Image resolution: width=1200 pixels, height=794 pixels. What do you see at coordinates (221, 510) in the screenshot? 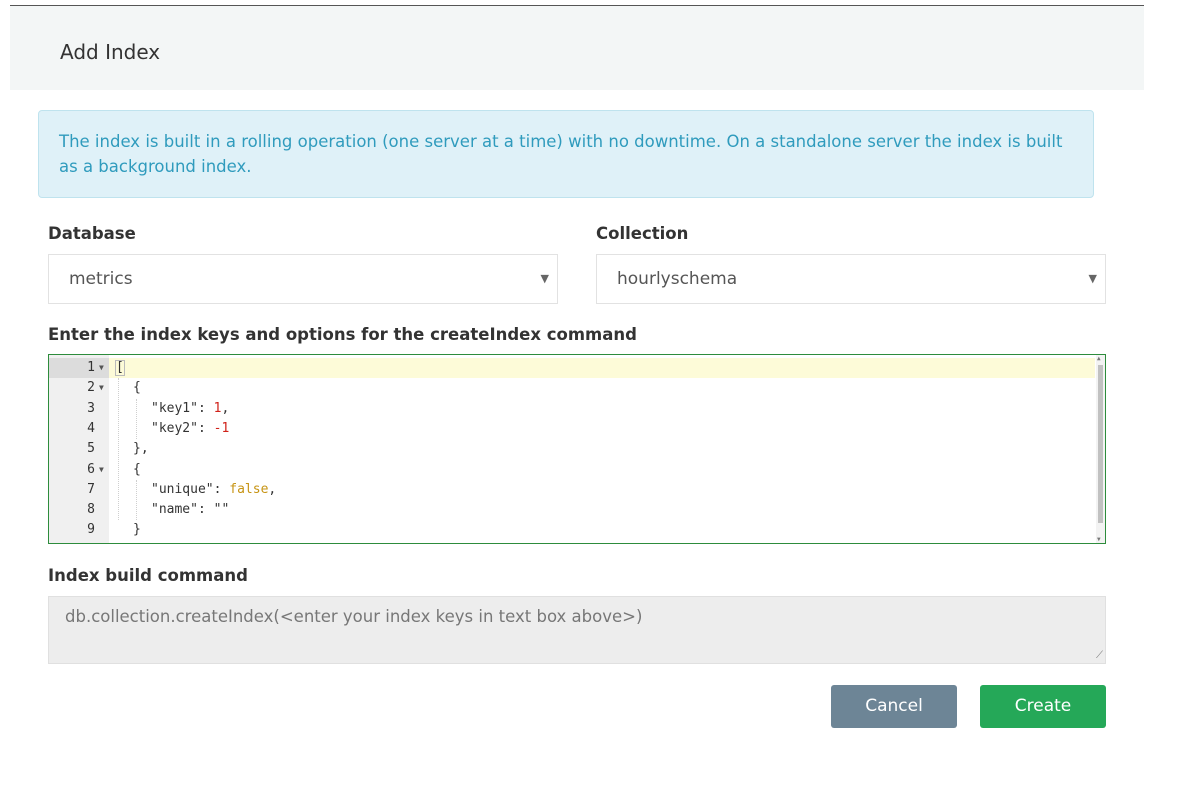
I see `code-token: ""` at bounding box center [221, 510].